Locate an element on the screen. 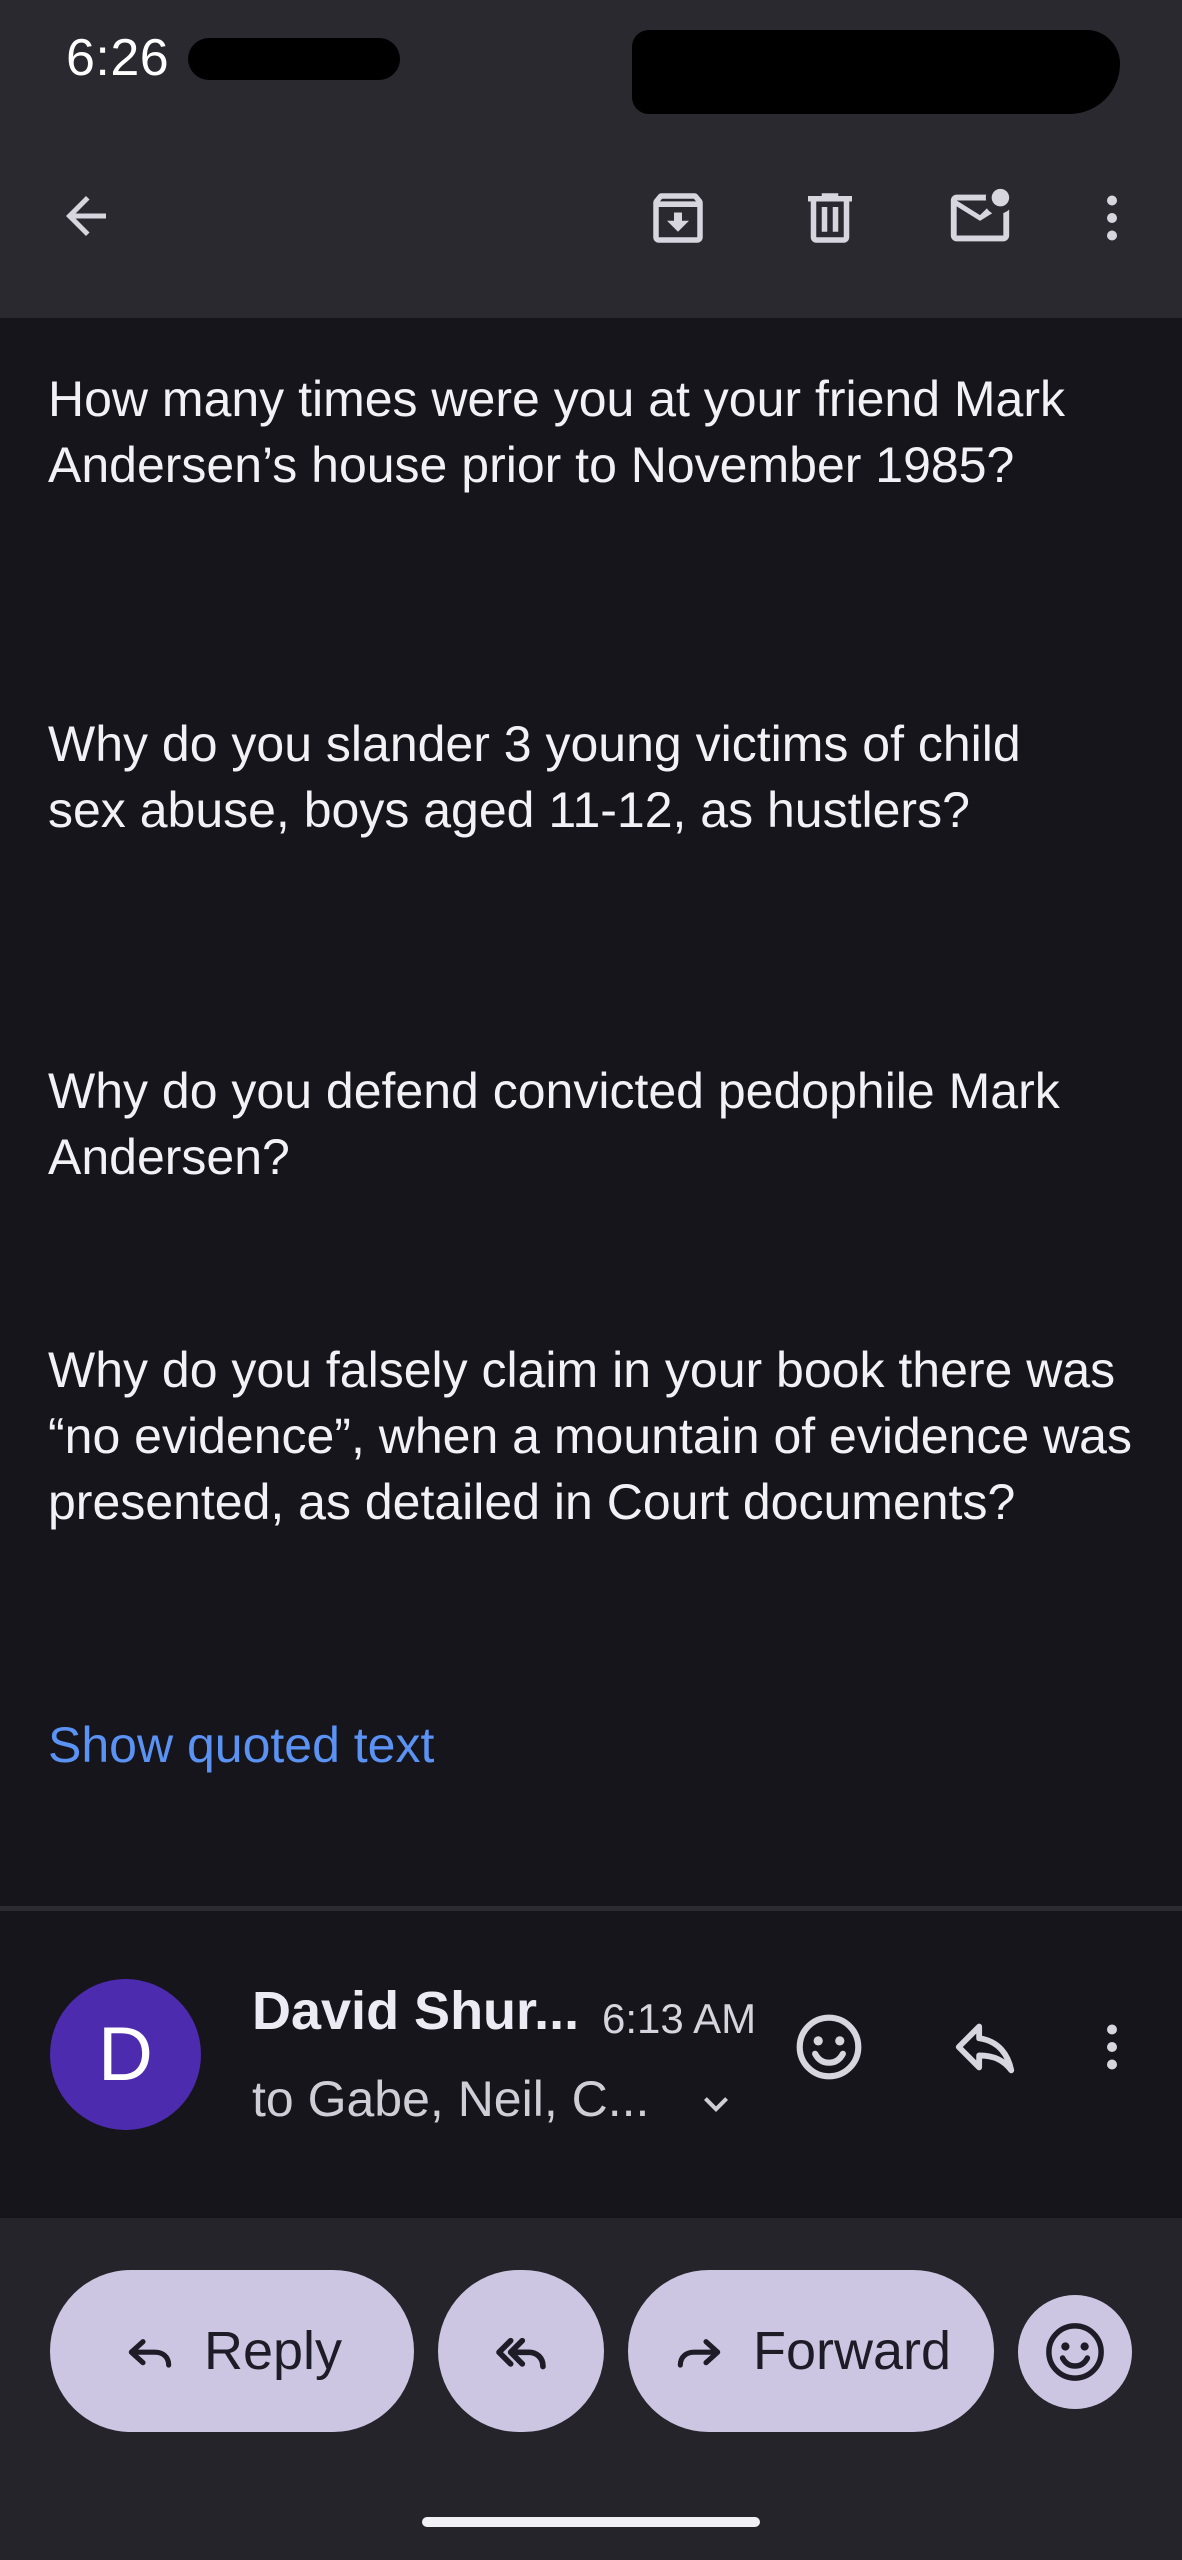 The height and width of the screenshot is (2560, 1182). forward-button: Forward is located at coordinates (811, 2351).